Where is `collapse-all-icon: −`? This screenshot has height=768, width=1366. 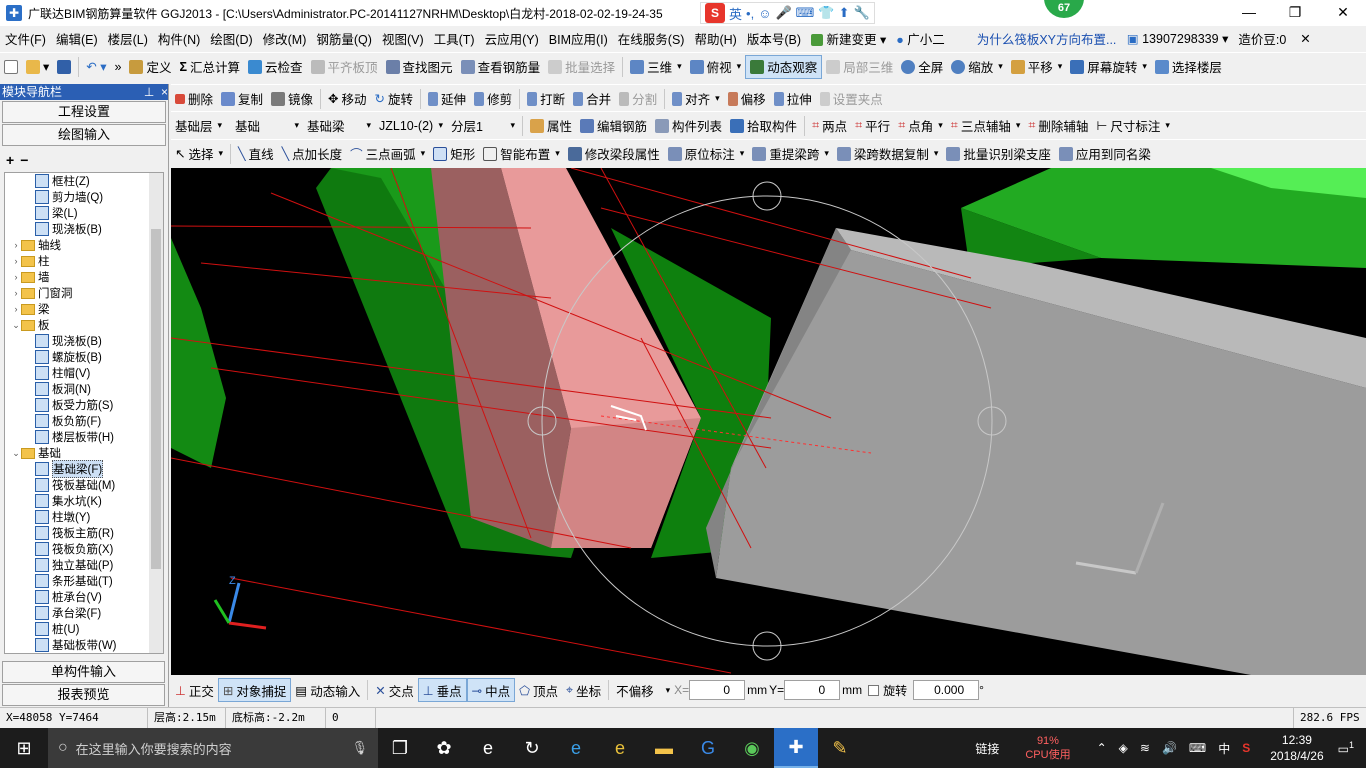
collapse-all-icon: − is located at coordinates (24, 160).